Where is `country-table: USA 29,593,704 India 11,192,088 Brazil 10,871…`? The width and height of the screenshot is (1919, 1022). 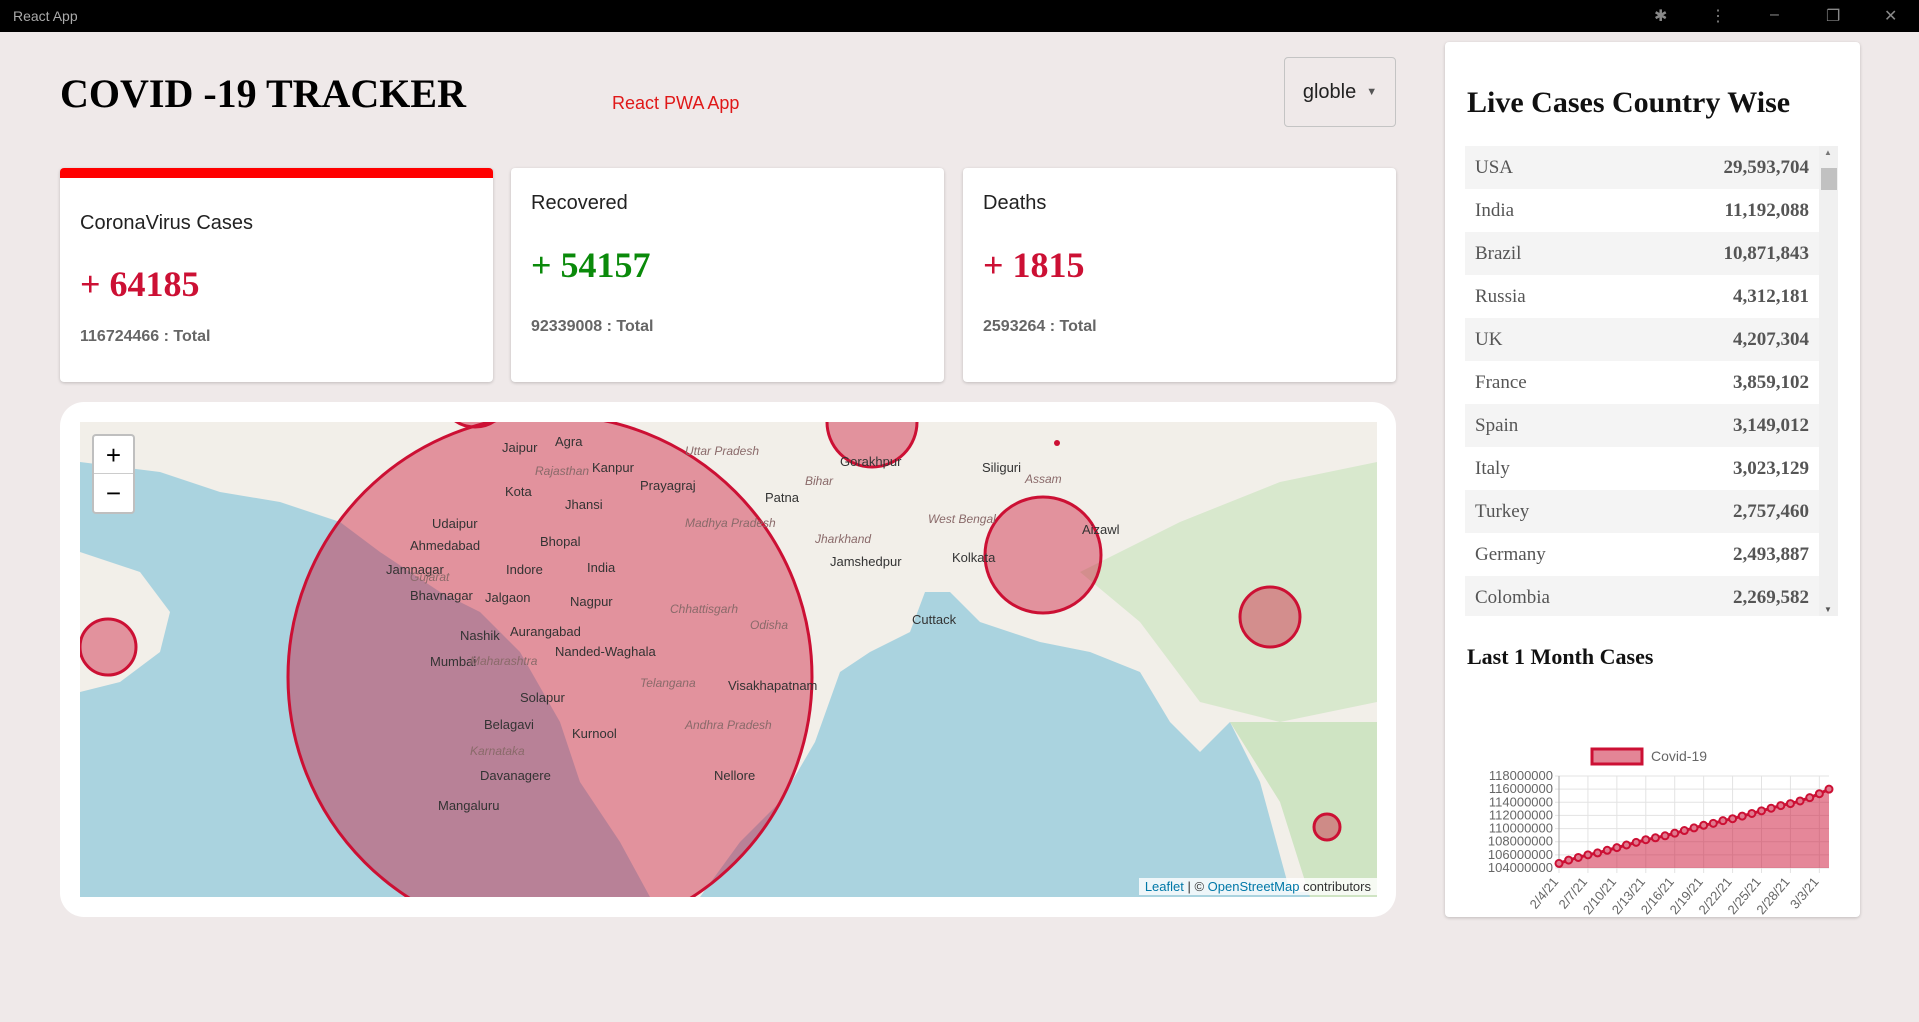 country-table: USA 29,593,704 India 11,192,088 Brazil 10,871… is located at coordinates (1642, 381).